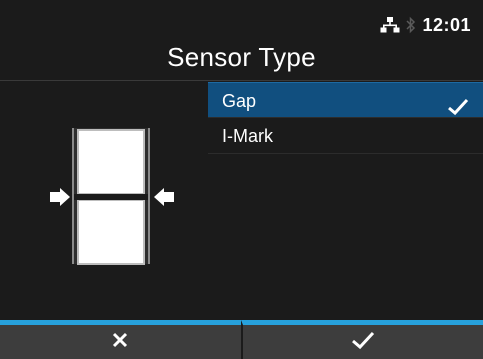  I want to click on sensor-type-list: Gap I-Mark, so click(345, 118).